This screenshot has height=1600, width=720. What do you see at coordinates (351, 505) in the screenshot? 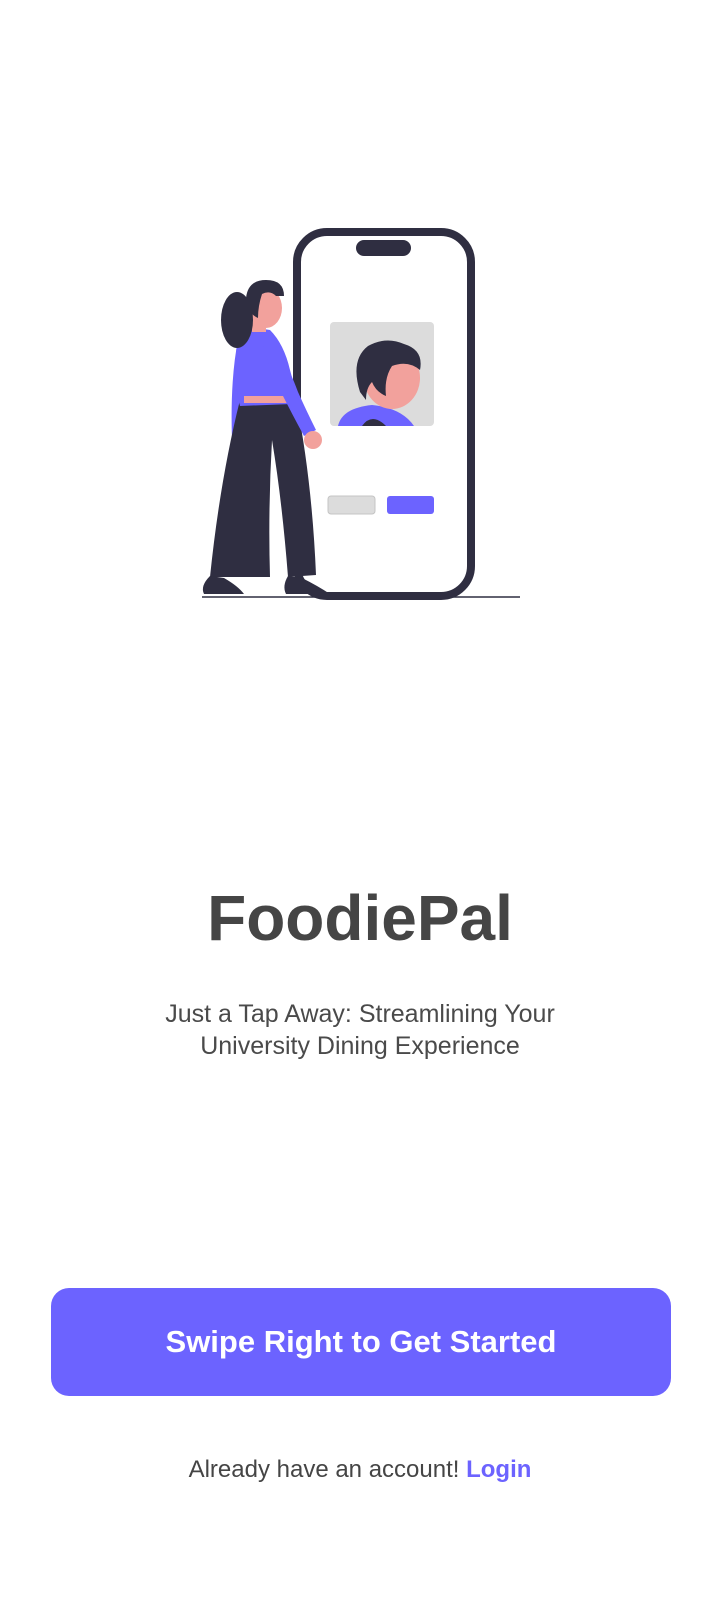
I see `phone-gray-button-illustration` at bounding box center [351, 505].